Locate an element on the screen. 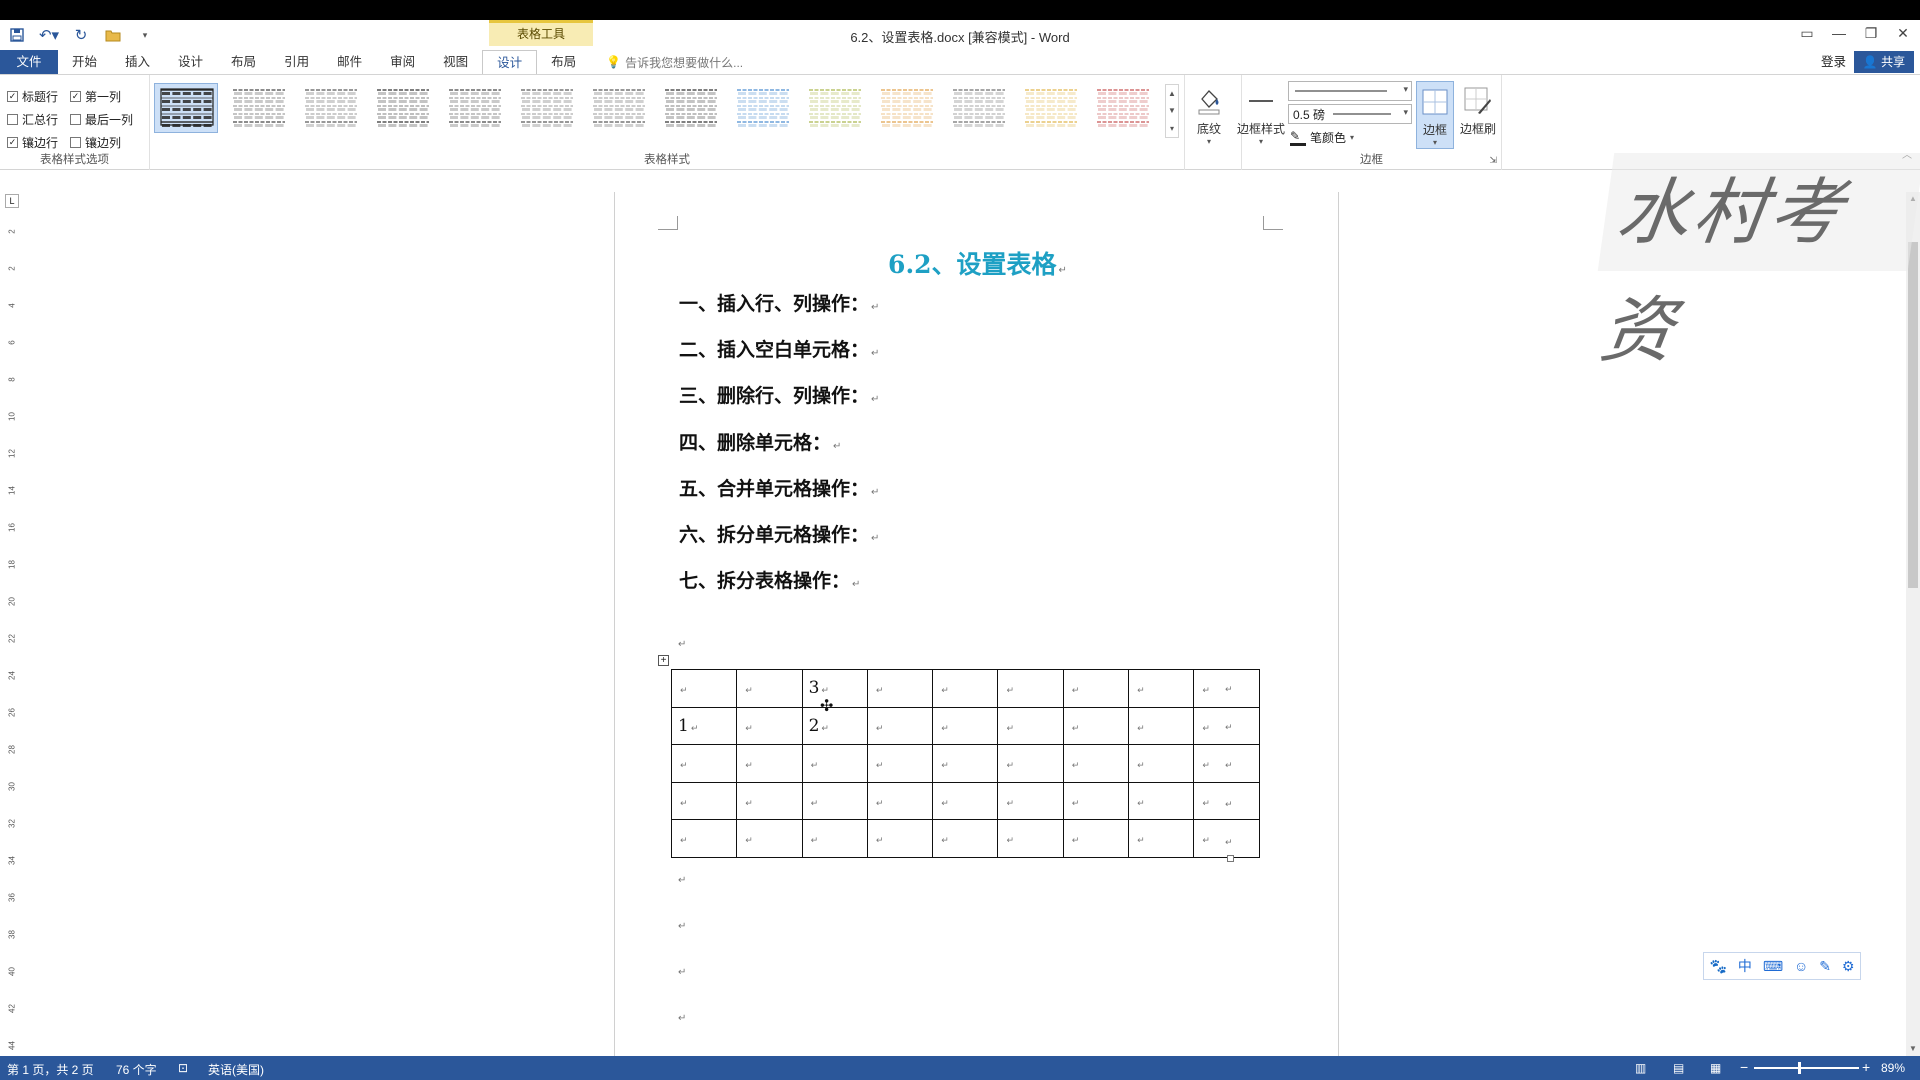 This screenshot has height=1080, width=1920. gallery-up-icon: ▲ is located at coordinates (1172, 93).